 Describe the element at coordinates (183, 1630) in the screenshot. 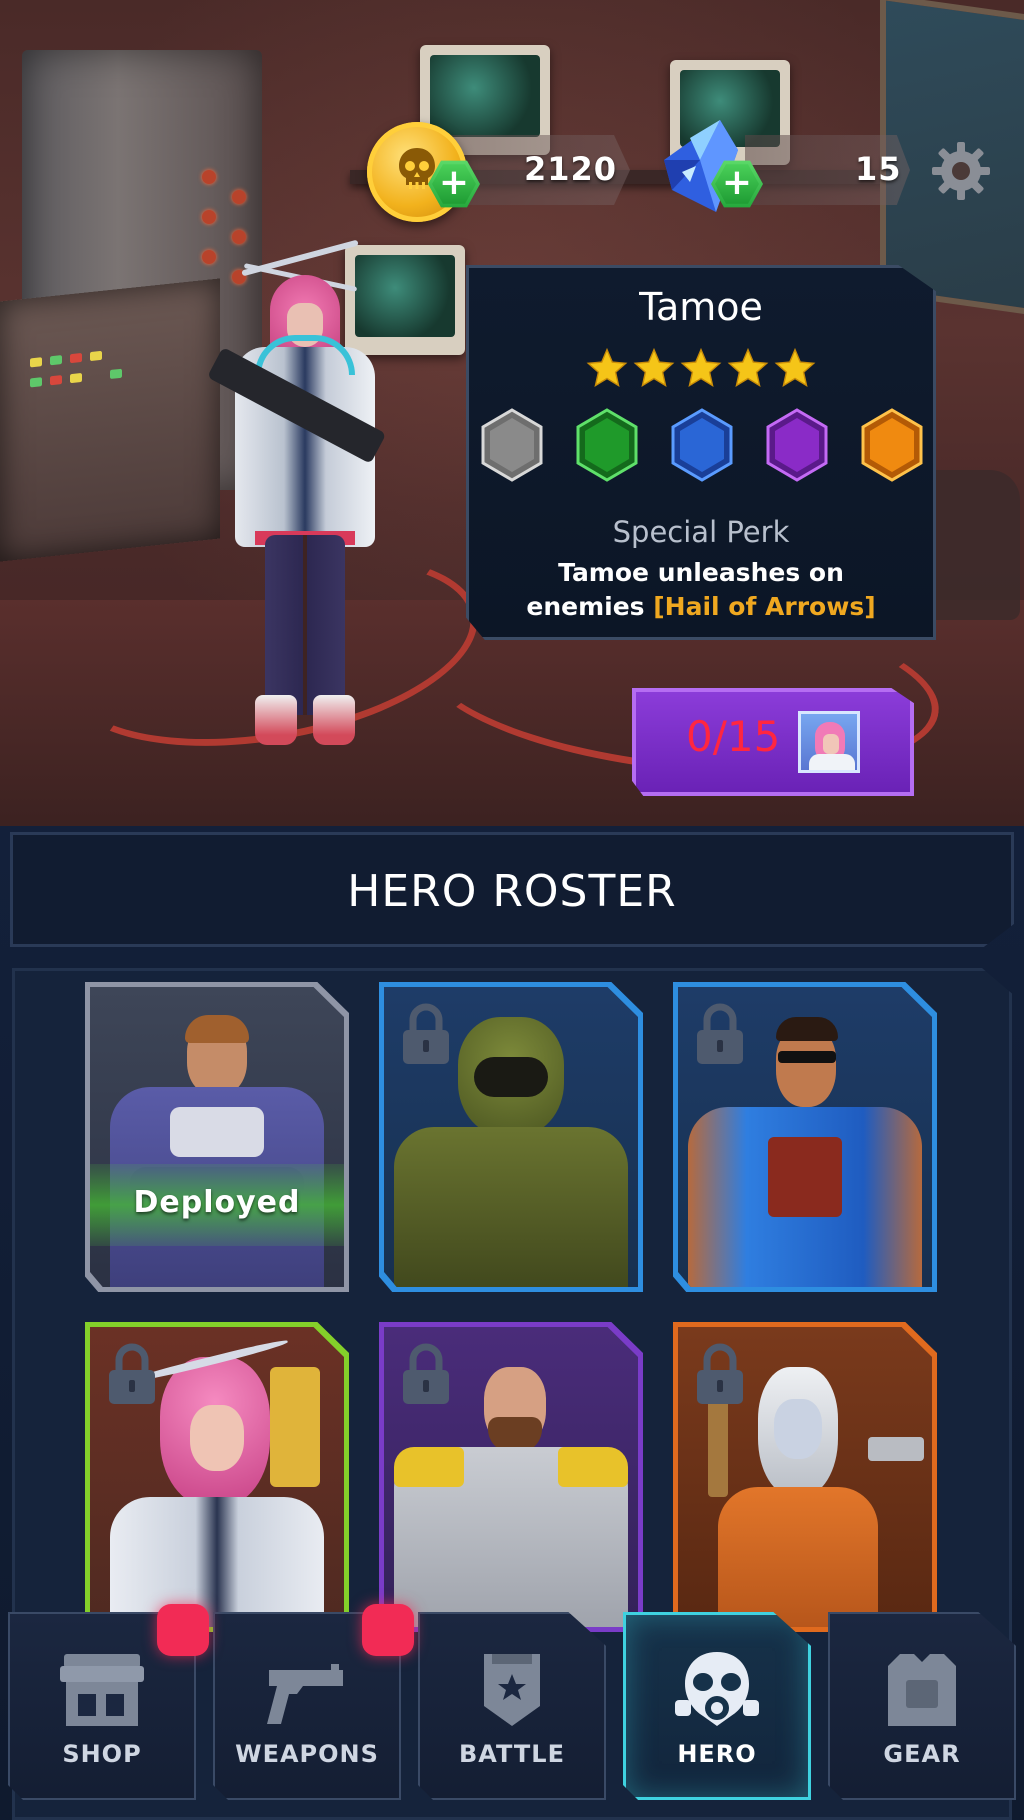

I see `shop-notification-badge` at that location.